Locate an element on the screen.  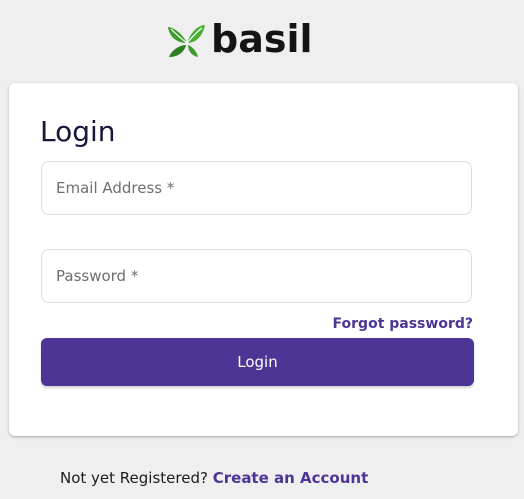
email-input is located at coordinates (256, 188).